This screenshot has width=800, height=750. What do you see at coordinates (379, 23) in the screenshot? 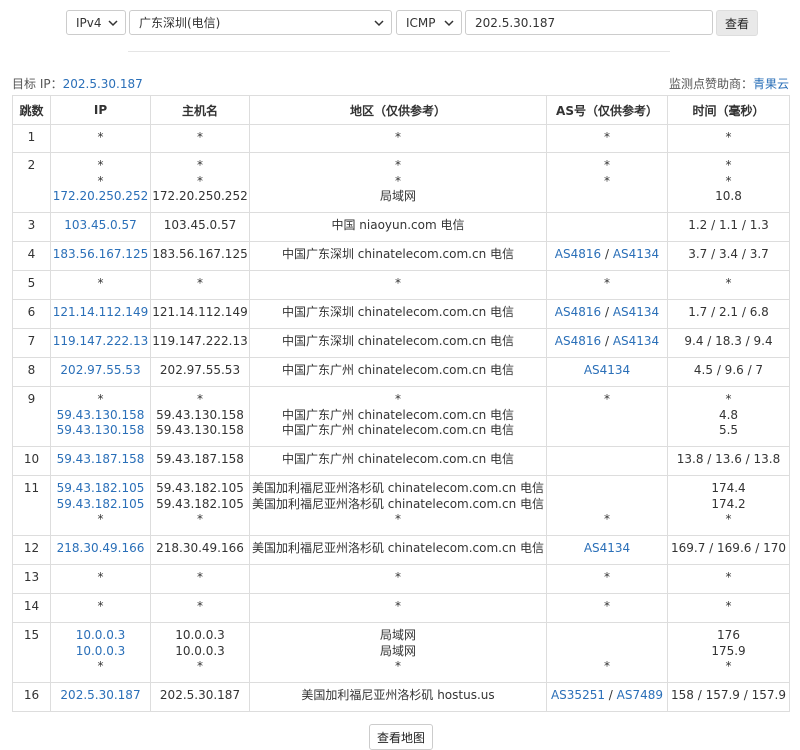
I see `chevron-down-icon` at bounding box center [379, 23].